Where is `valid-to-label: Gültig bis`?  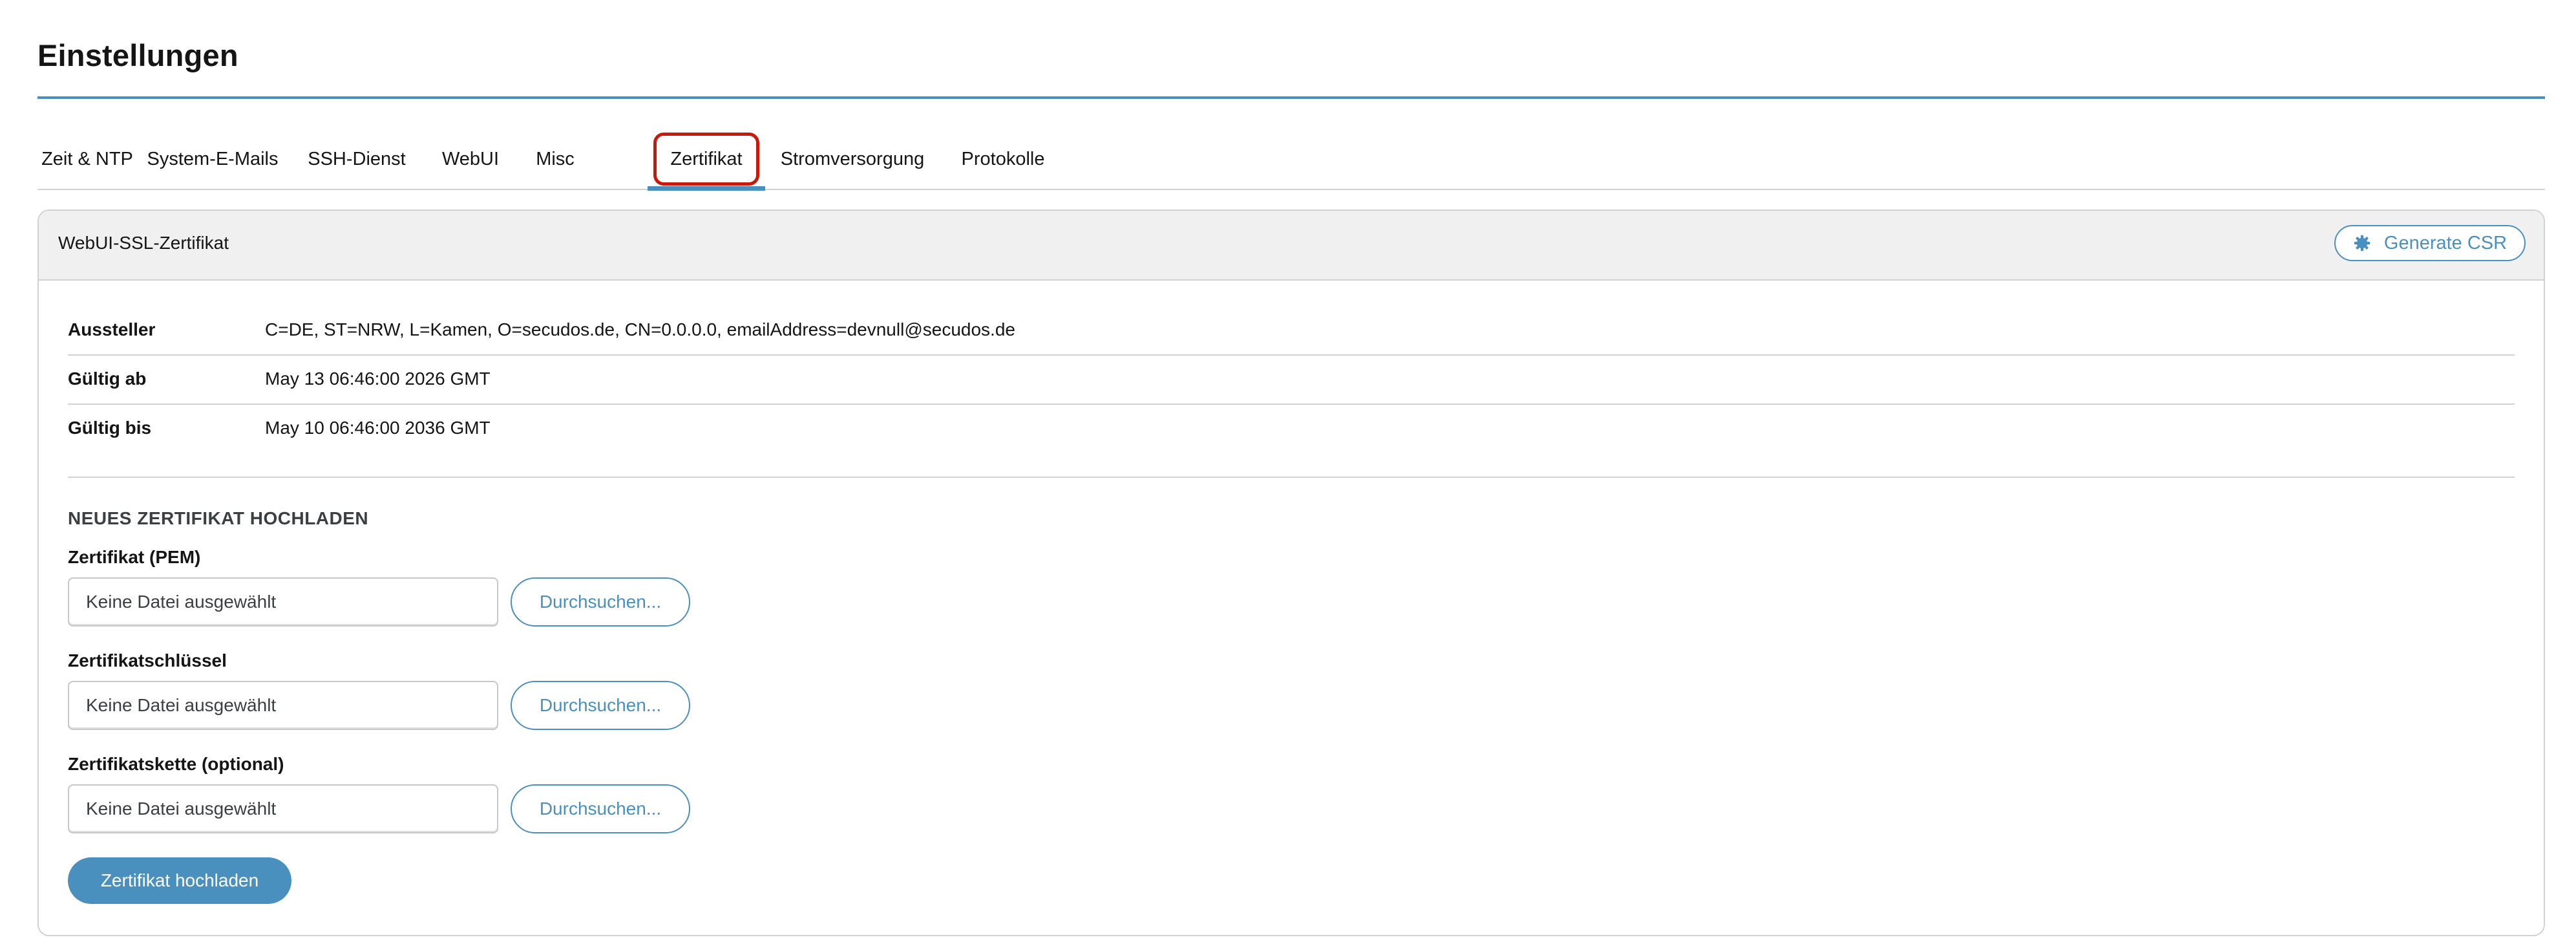
valid-to-label: Gültig bis is located at coordinates (110, 428).